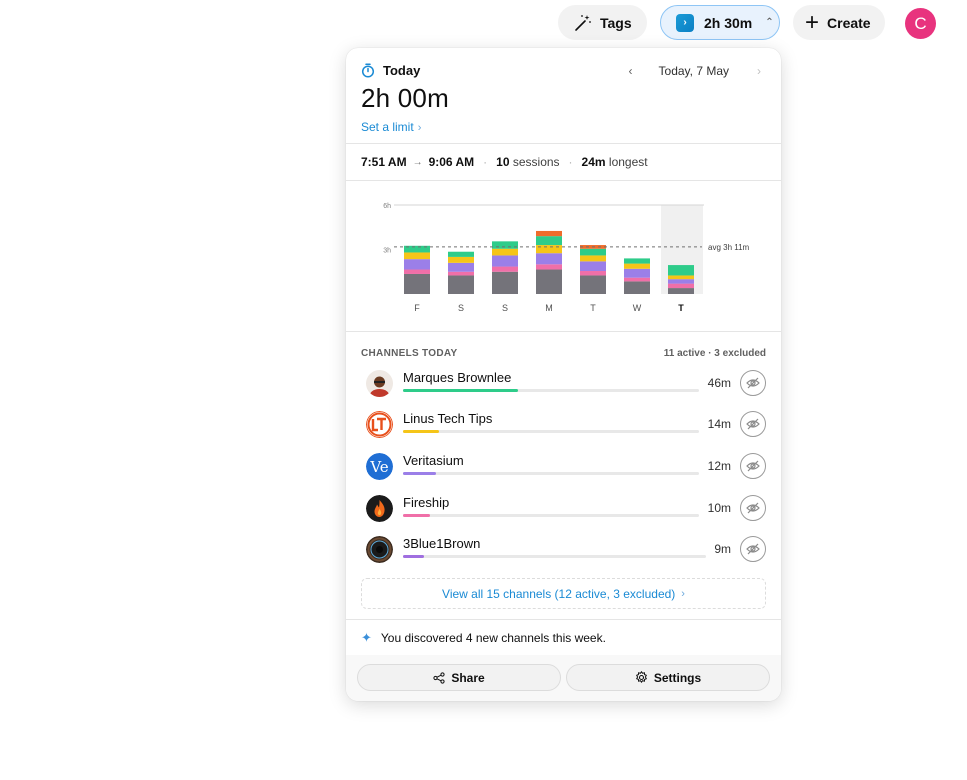 The width and height of the screenshot is (967, 780). What do you see at coordinates (549, 308) in the screenshot?
I see `x-tick-label: M` at bounding box center [549, 308].